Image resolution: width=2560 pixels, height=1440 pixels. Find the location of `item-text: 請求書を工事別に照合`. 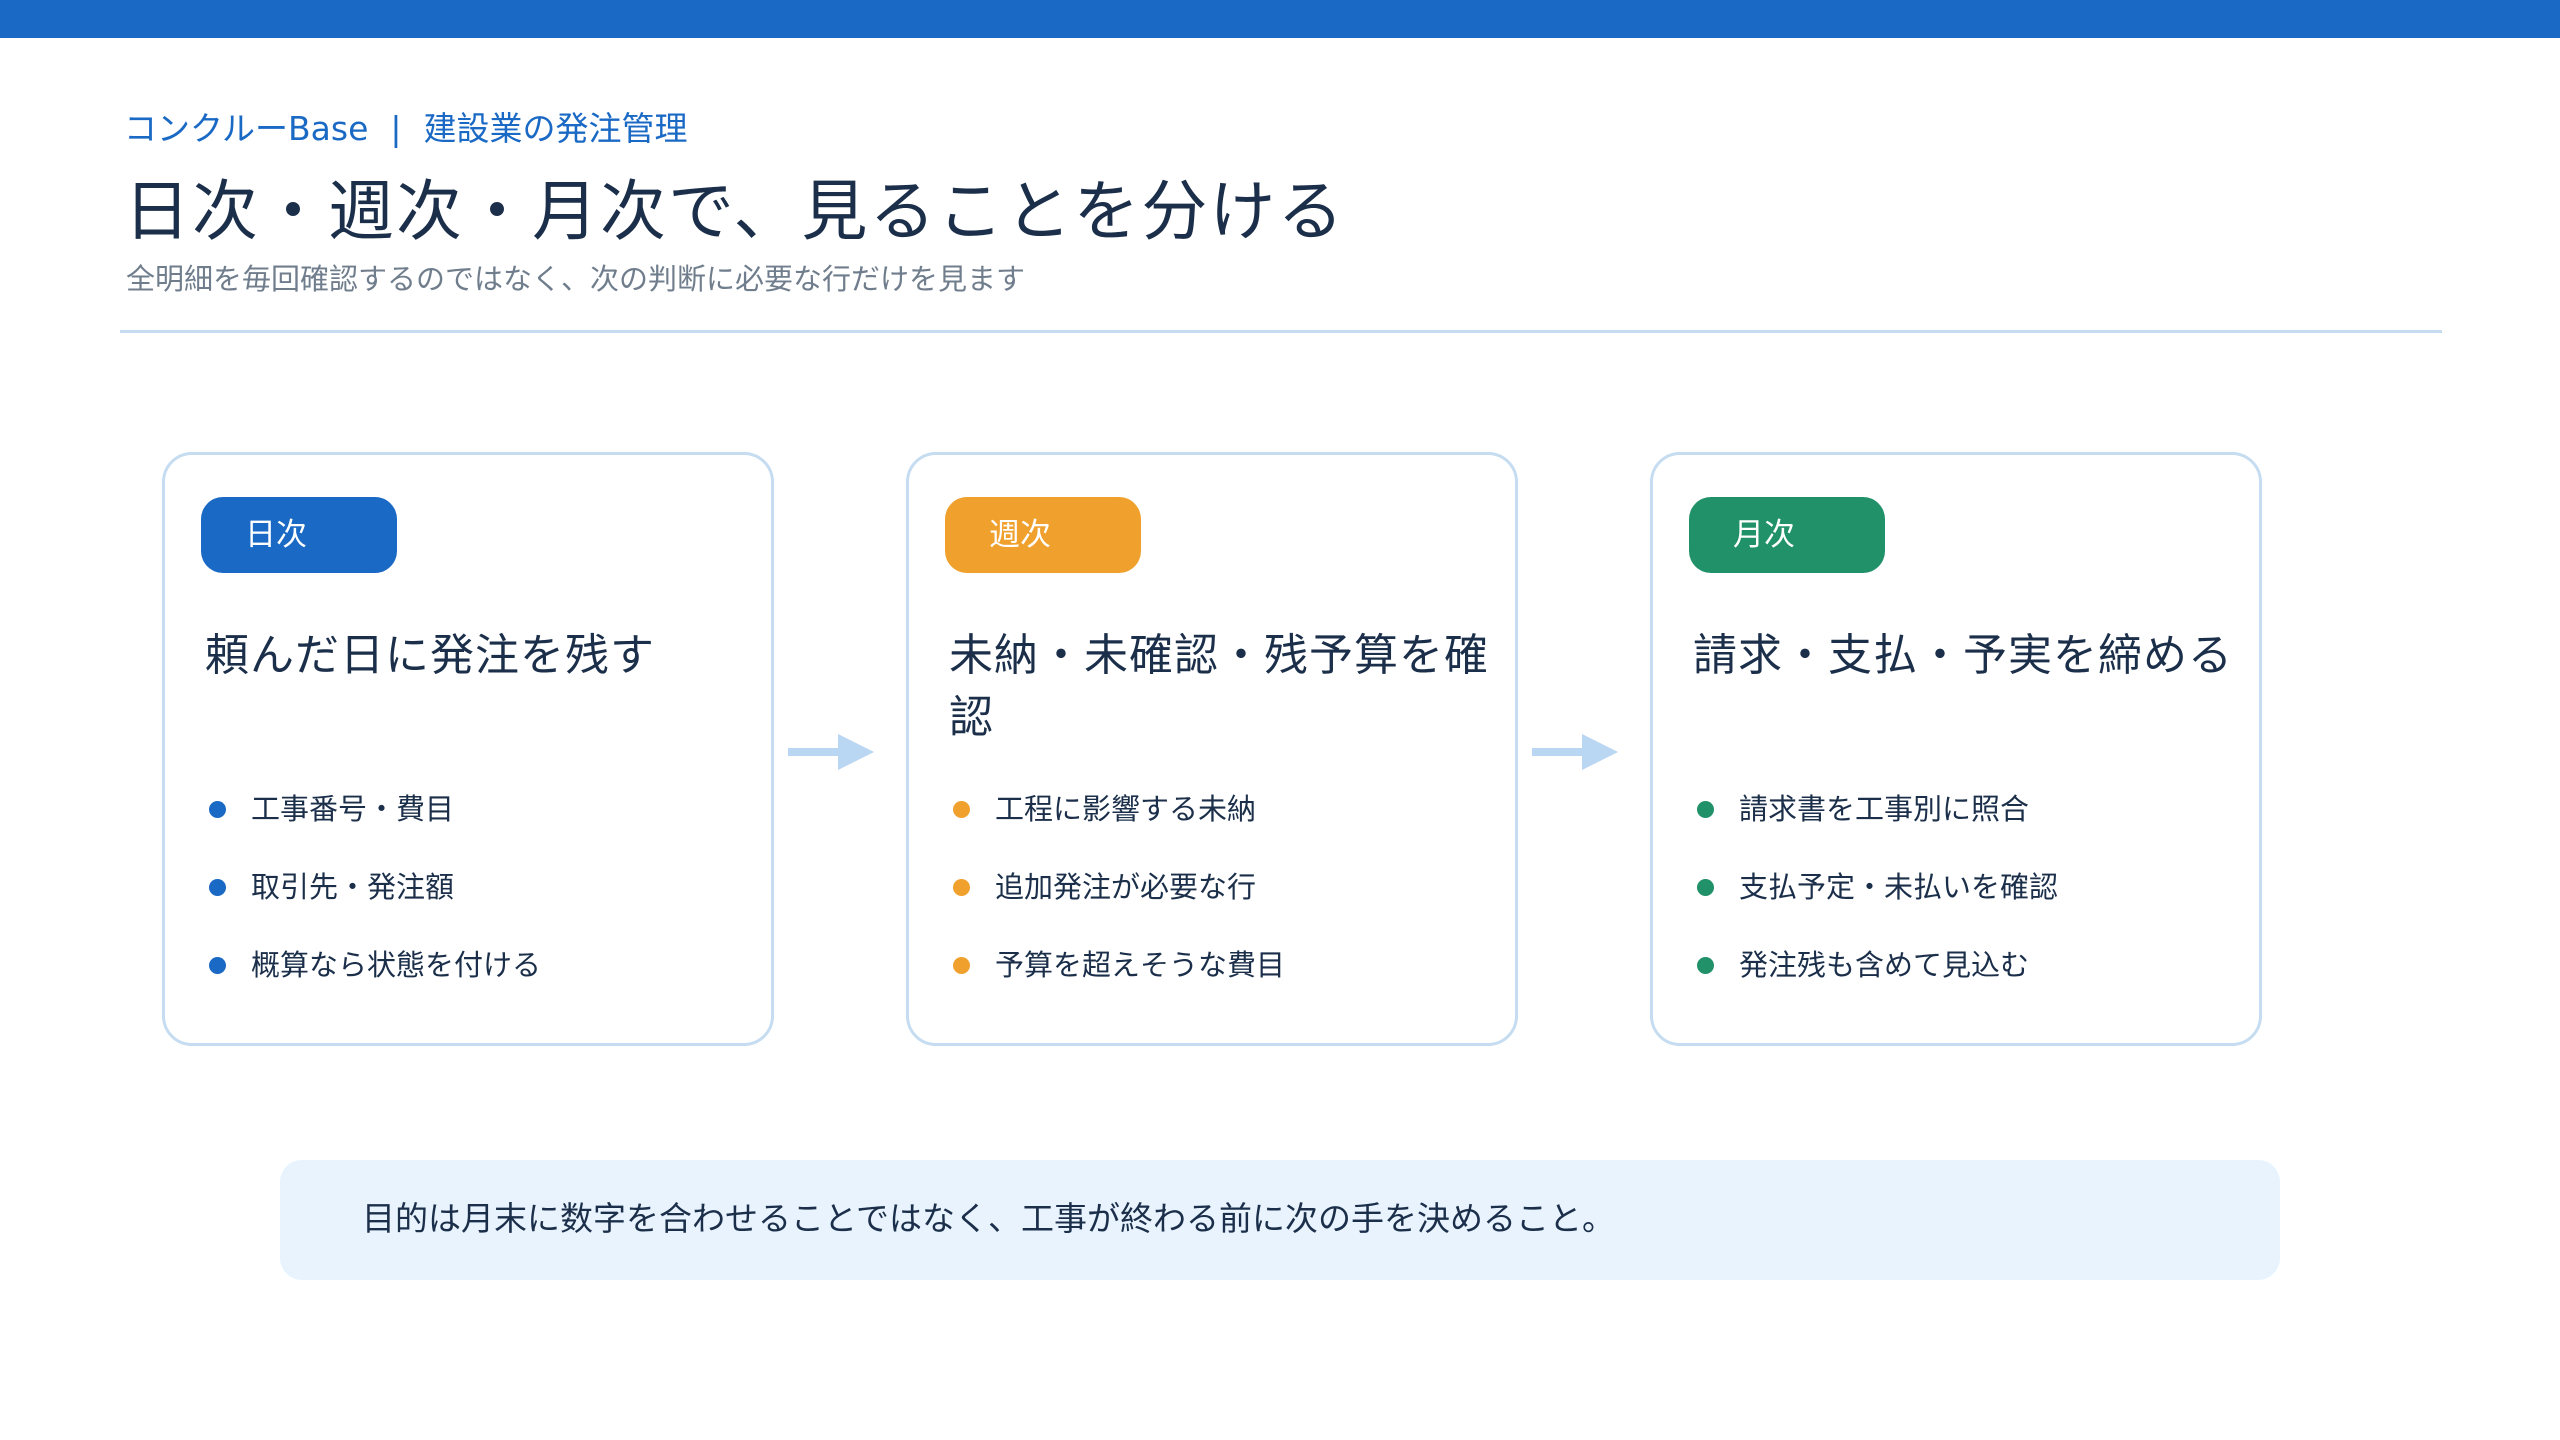

item-text: 請求書を工事別に照合 is located at coordinates (1884, 809).